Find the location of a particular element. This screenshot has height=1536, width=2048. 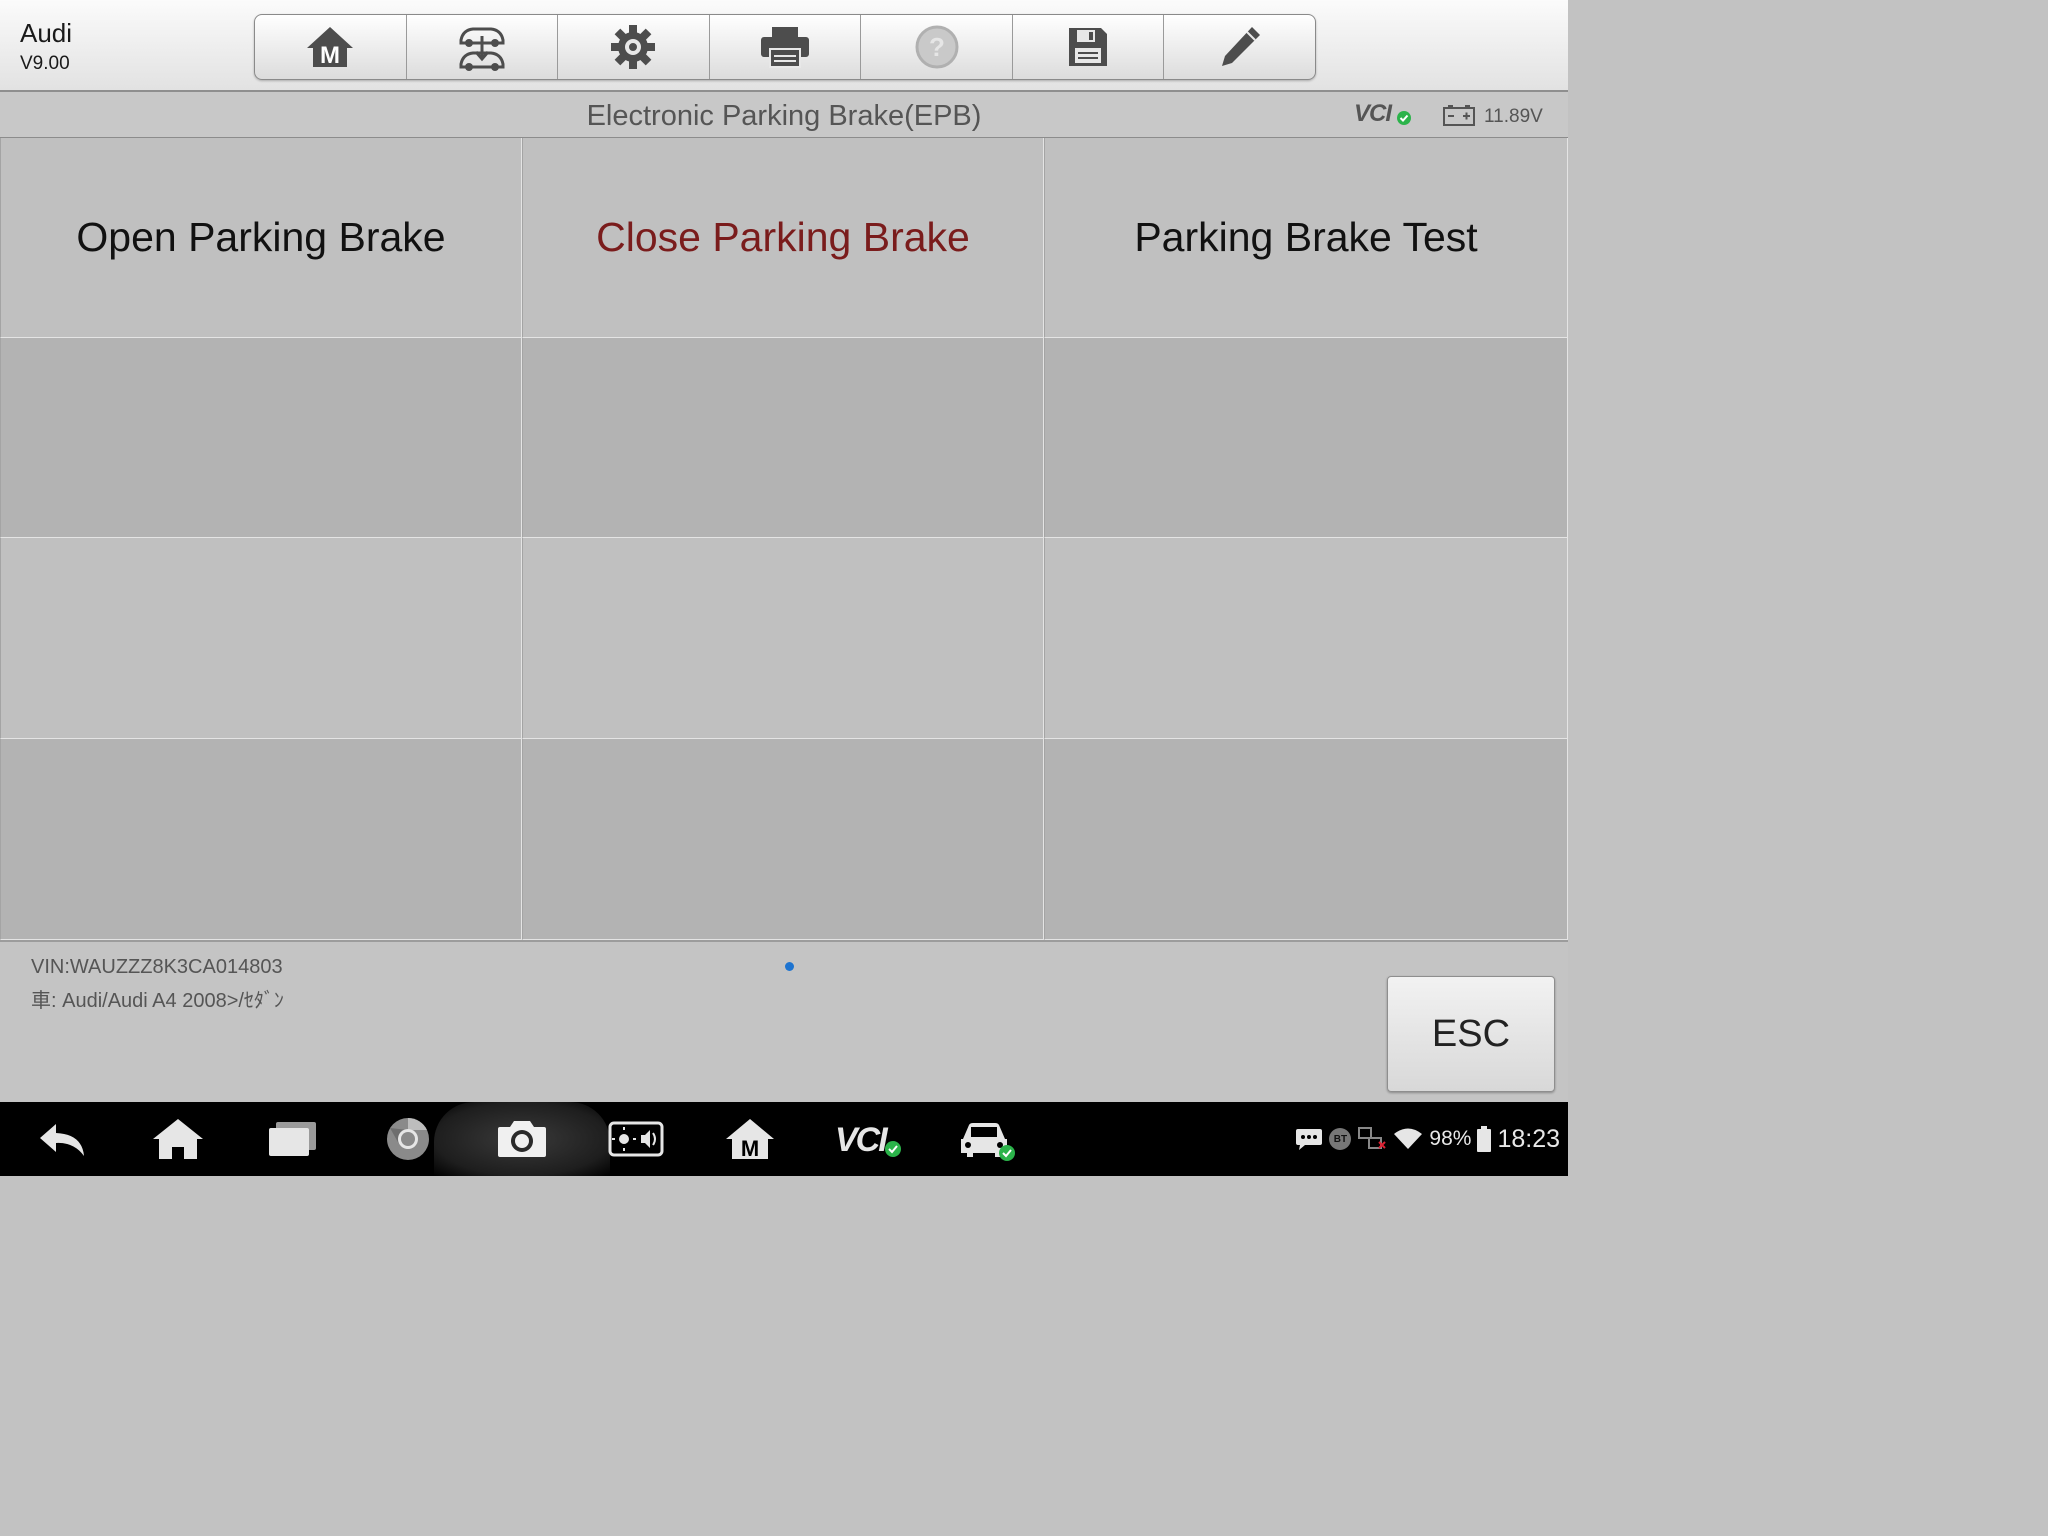

save-button is located at coordinates (1089, 47).